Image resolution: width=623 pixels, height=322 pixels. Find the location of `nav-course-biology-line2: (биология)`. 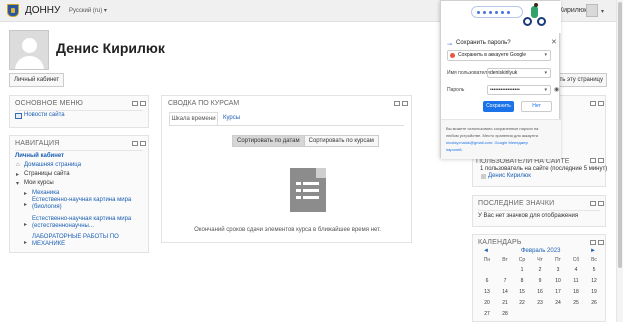

nav-course-biology-line2: (биология) is located at coordinates (47, 207).